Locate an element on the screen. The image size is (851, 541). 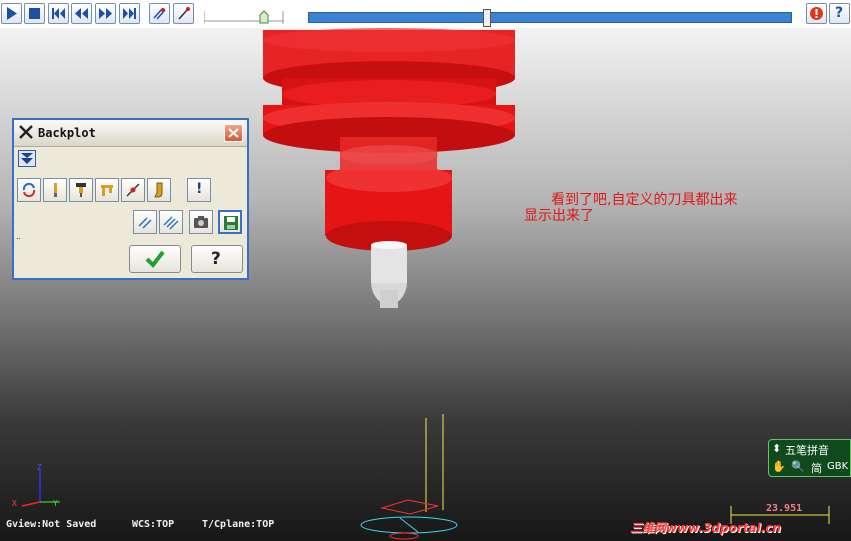
exclamation-icon: ! is located at coordinates (199, 189).